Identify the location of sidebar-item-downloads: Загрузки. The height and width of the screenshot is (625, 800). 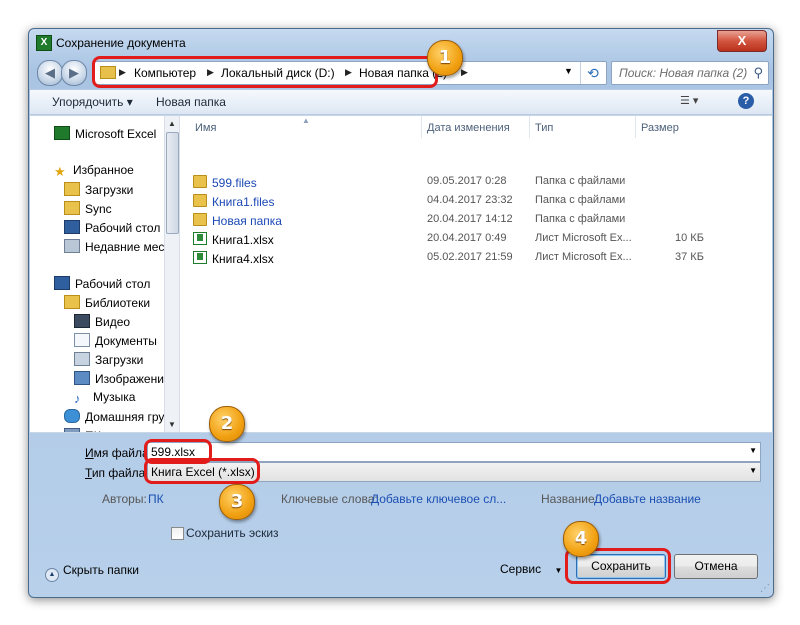
(98, 191).